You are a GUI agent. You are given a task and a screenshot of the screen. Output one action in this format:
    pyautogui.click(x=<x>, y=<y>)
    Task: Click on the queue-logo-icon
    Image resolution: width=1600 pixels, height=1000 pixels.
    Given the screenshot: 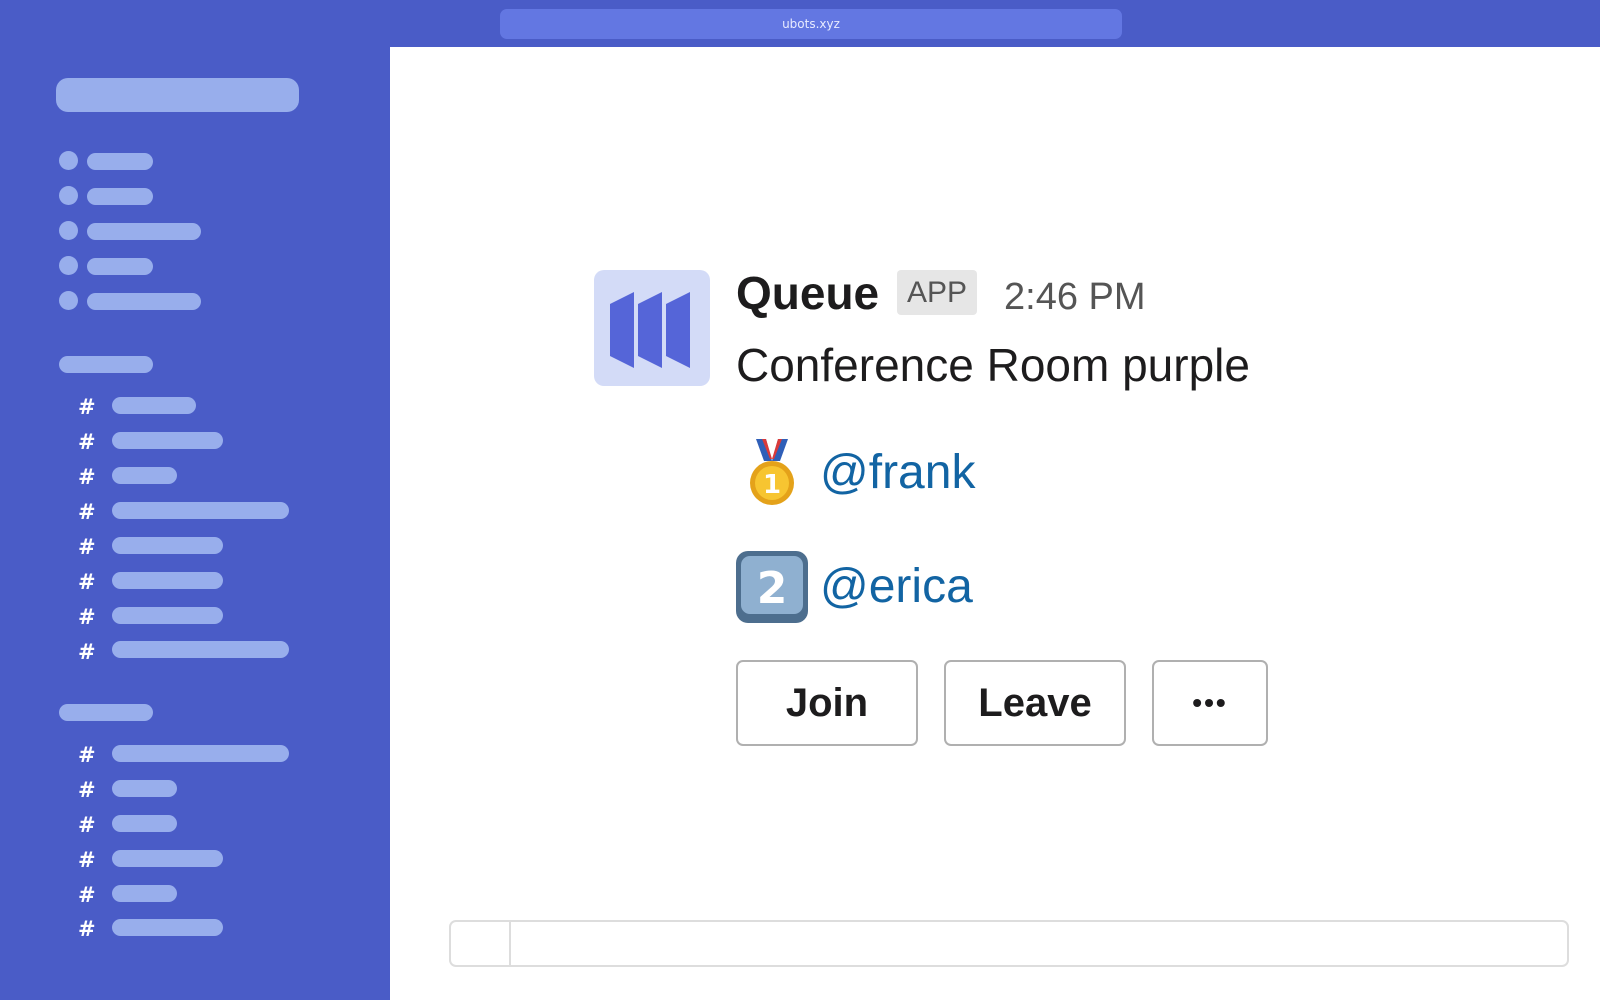 What is the action you would take?
    pyautogui.click(x=650, y=330)
    